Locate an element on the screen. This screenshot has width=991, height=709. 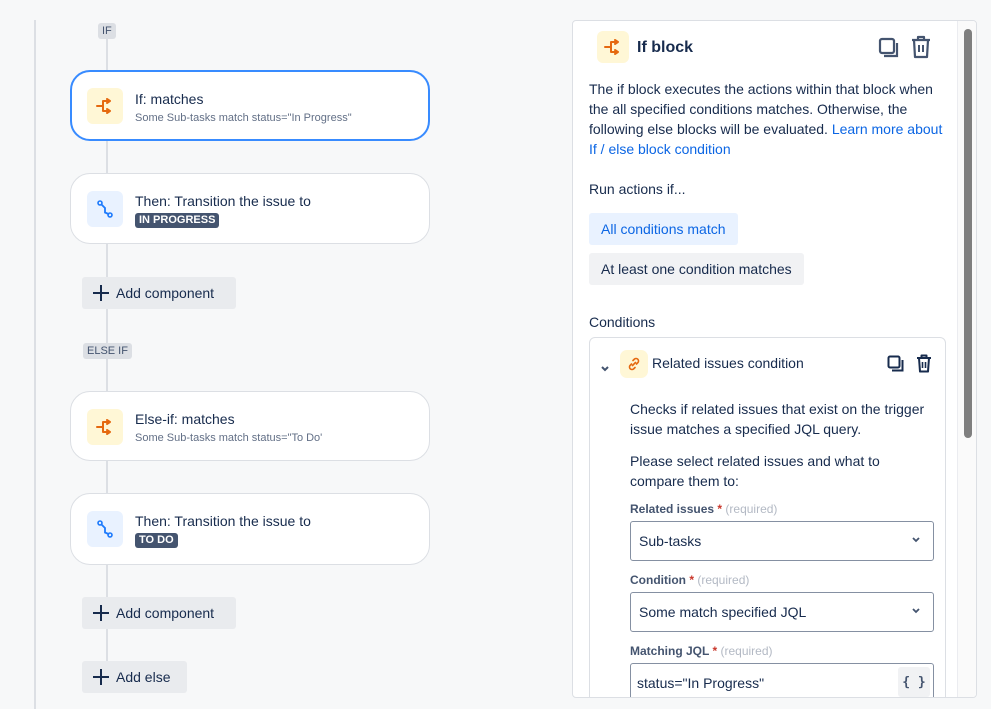
card-title: Else-if: matches is located at coordinates (185, 419).